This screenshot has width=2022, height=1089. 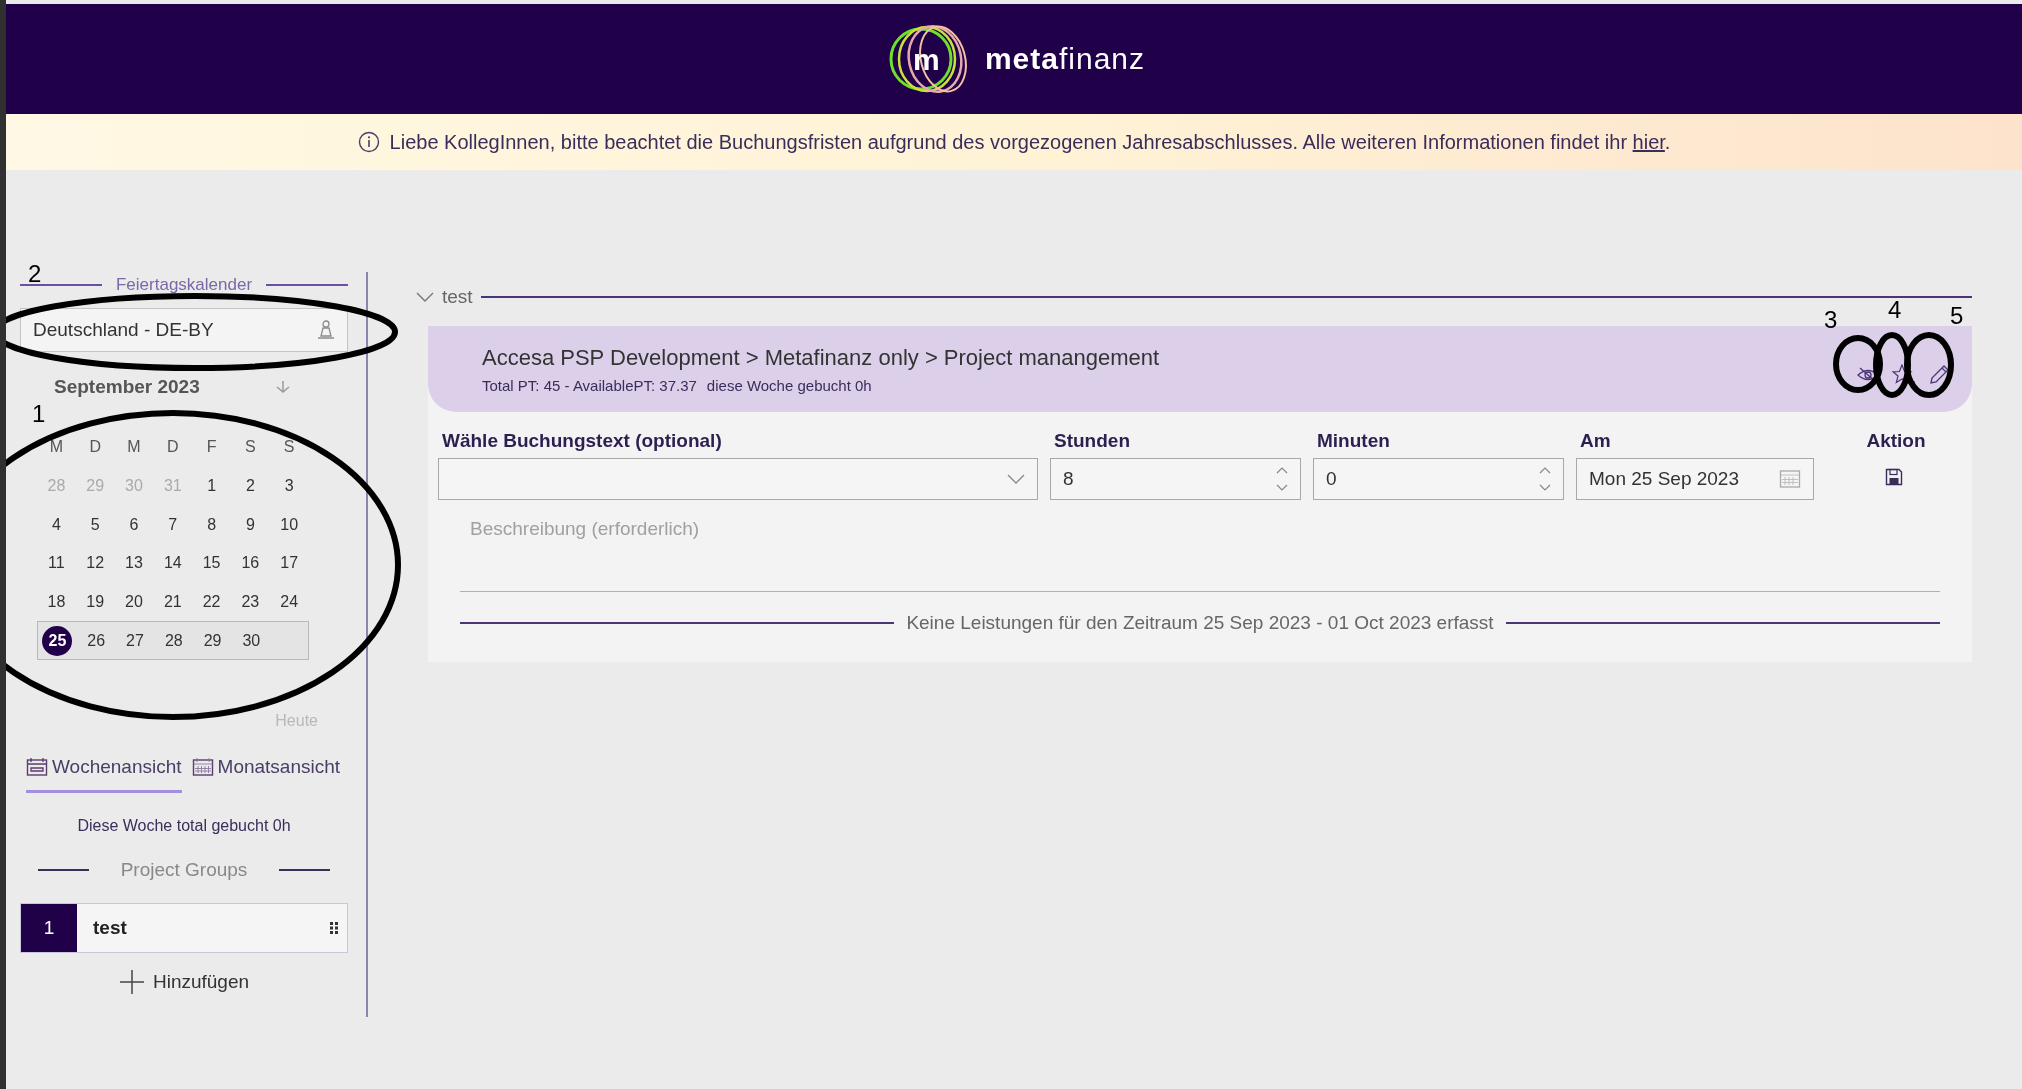 I want to click on project-group-item: 1 test, so click(x=184, y=928).